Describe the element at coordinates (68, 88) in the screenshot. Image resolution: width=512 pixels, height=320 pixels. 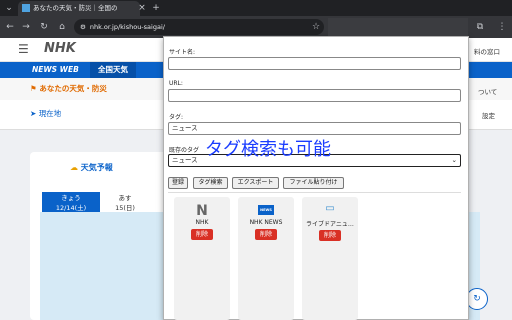
I see `breadcrumb: ⚑ あなたの天気・防災` at that location.